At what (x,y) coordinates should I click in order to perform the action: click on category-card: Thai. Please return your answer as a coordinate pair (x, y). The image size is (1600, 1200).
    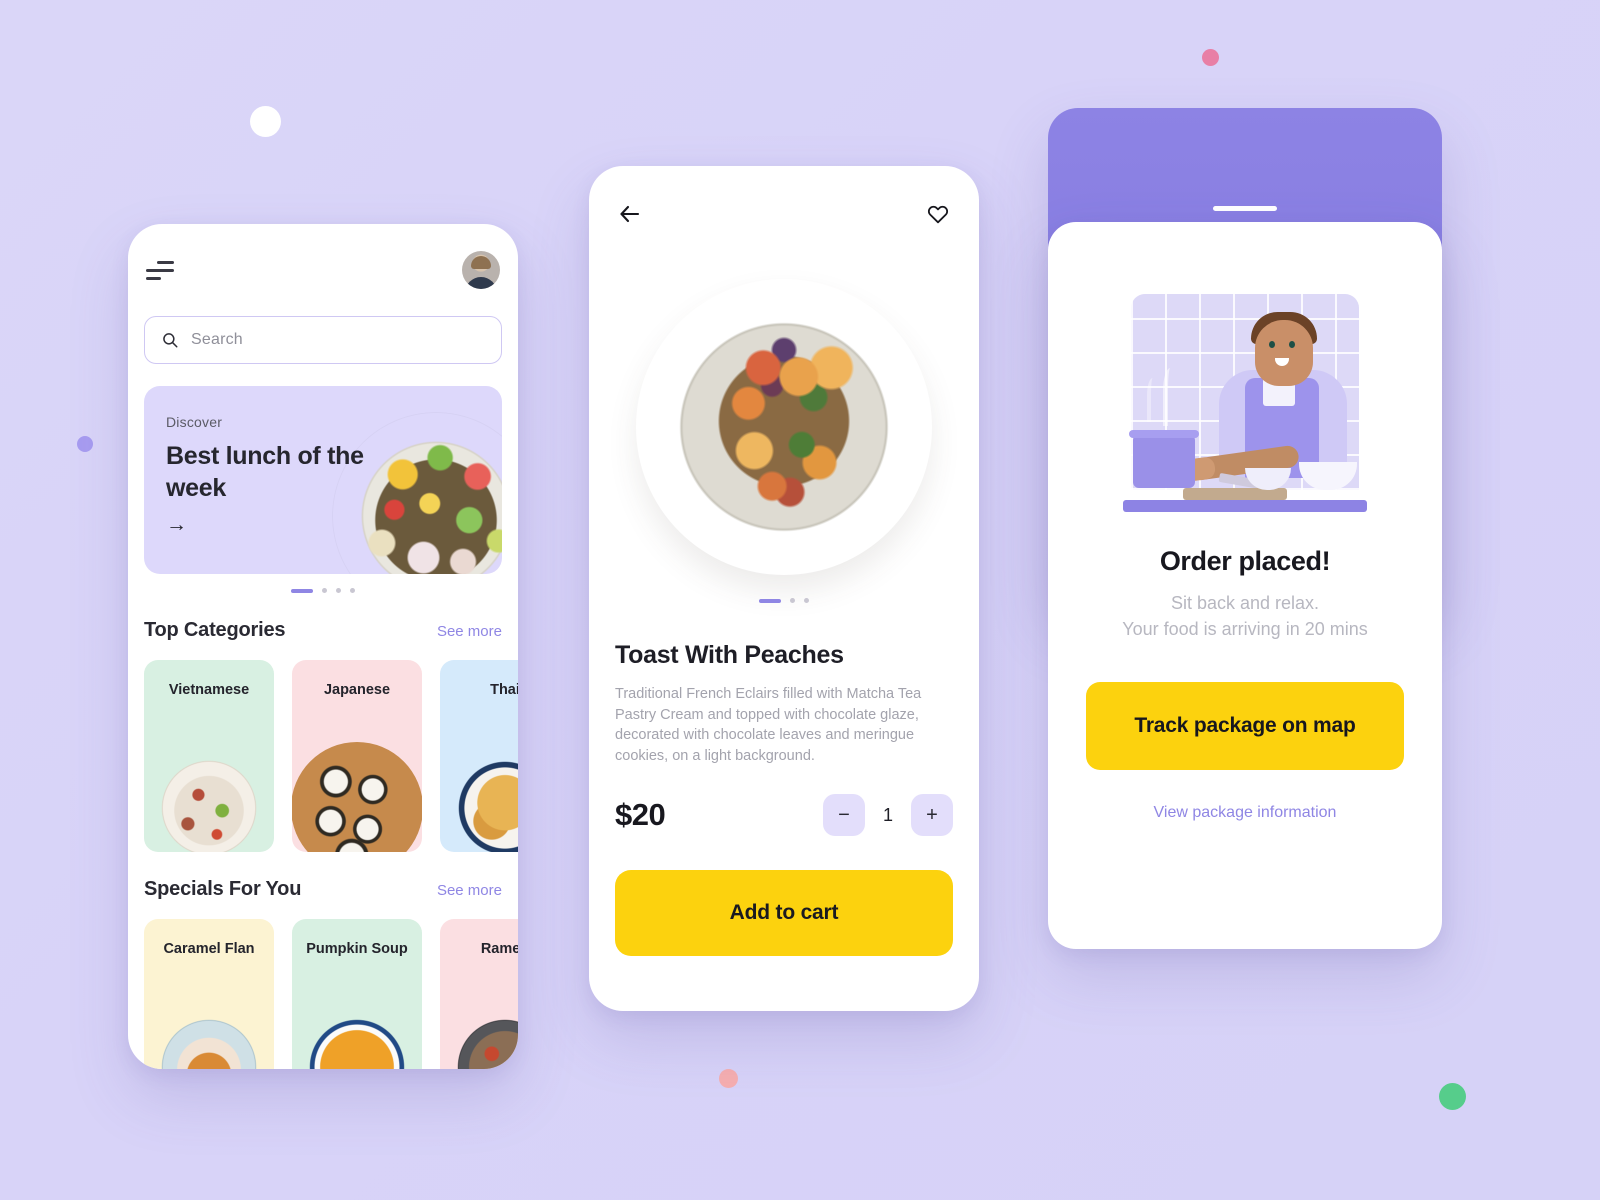
    Looking at the image, I should click on (479, 756).